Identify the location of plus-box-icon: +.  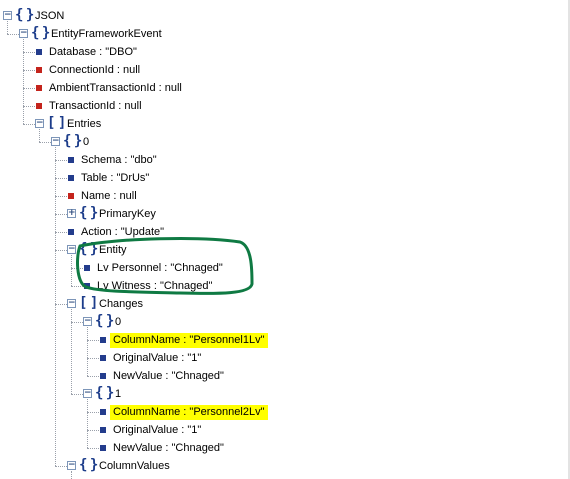
(71, 213).